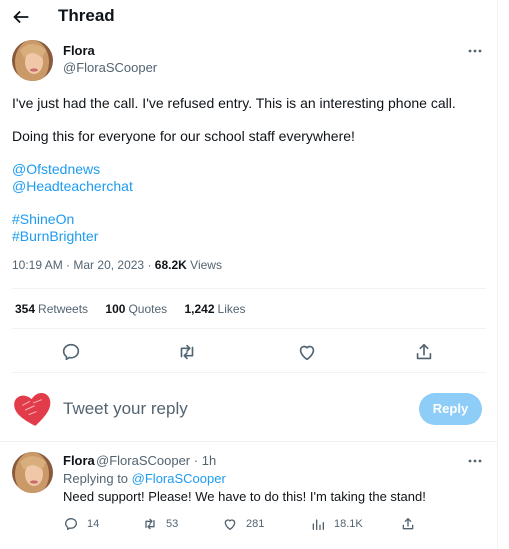 The image size is (509, 549). I want to click on views-count: 68.2K, so click(170, 265).